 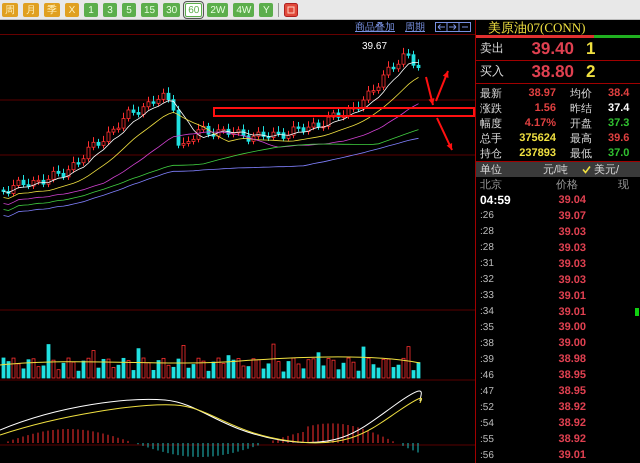 What do you see at coordinates (491, 123) in the screenshot?
I see `stat-label: 幅度` at bounding box center [491, 123].